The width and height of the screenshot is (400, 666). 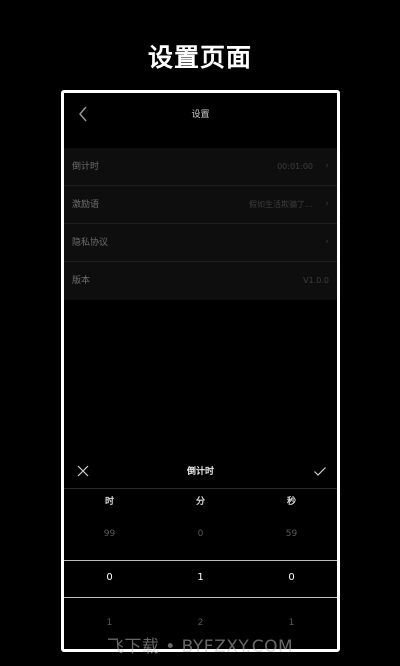 I want to click on version-value: V1.0.0, so click(x=316, y=280).